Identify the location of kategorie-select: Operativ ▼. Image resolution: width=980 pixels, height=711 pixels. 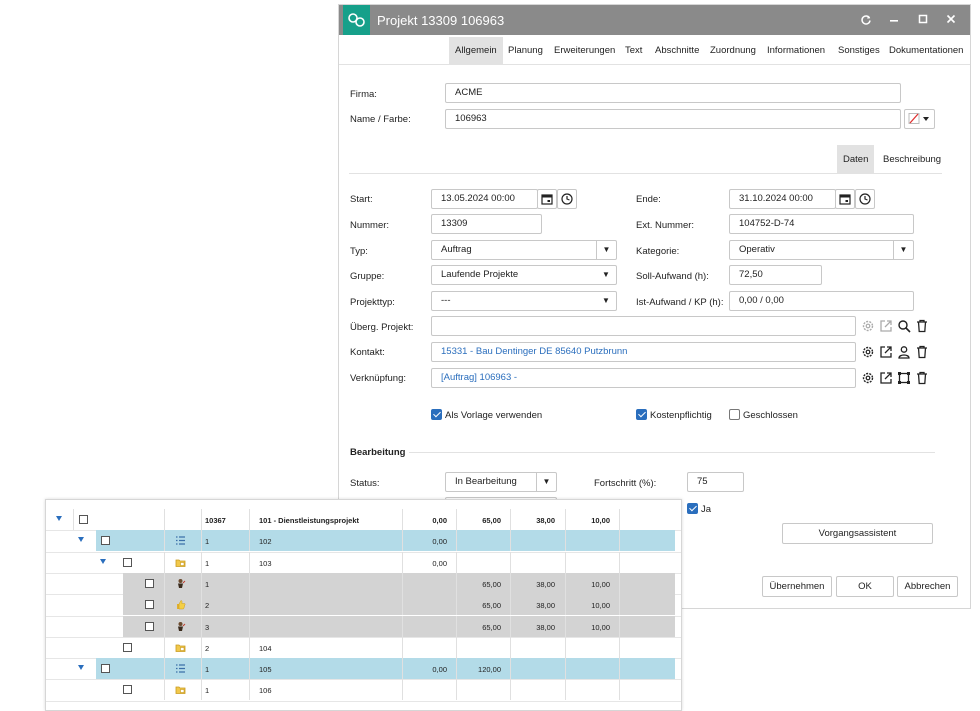
(821, 250).